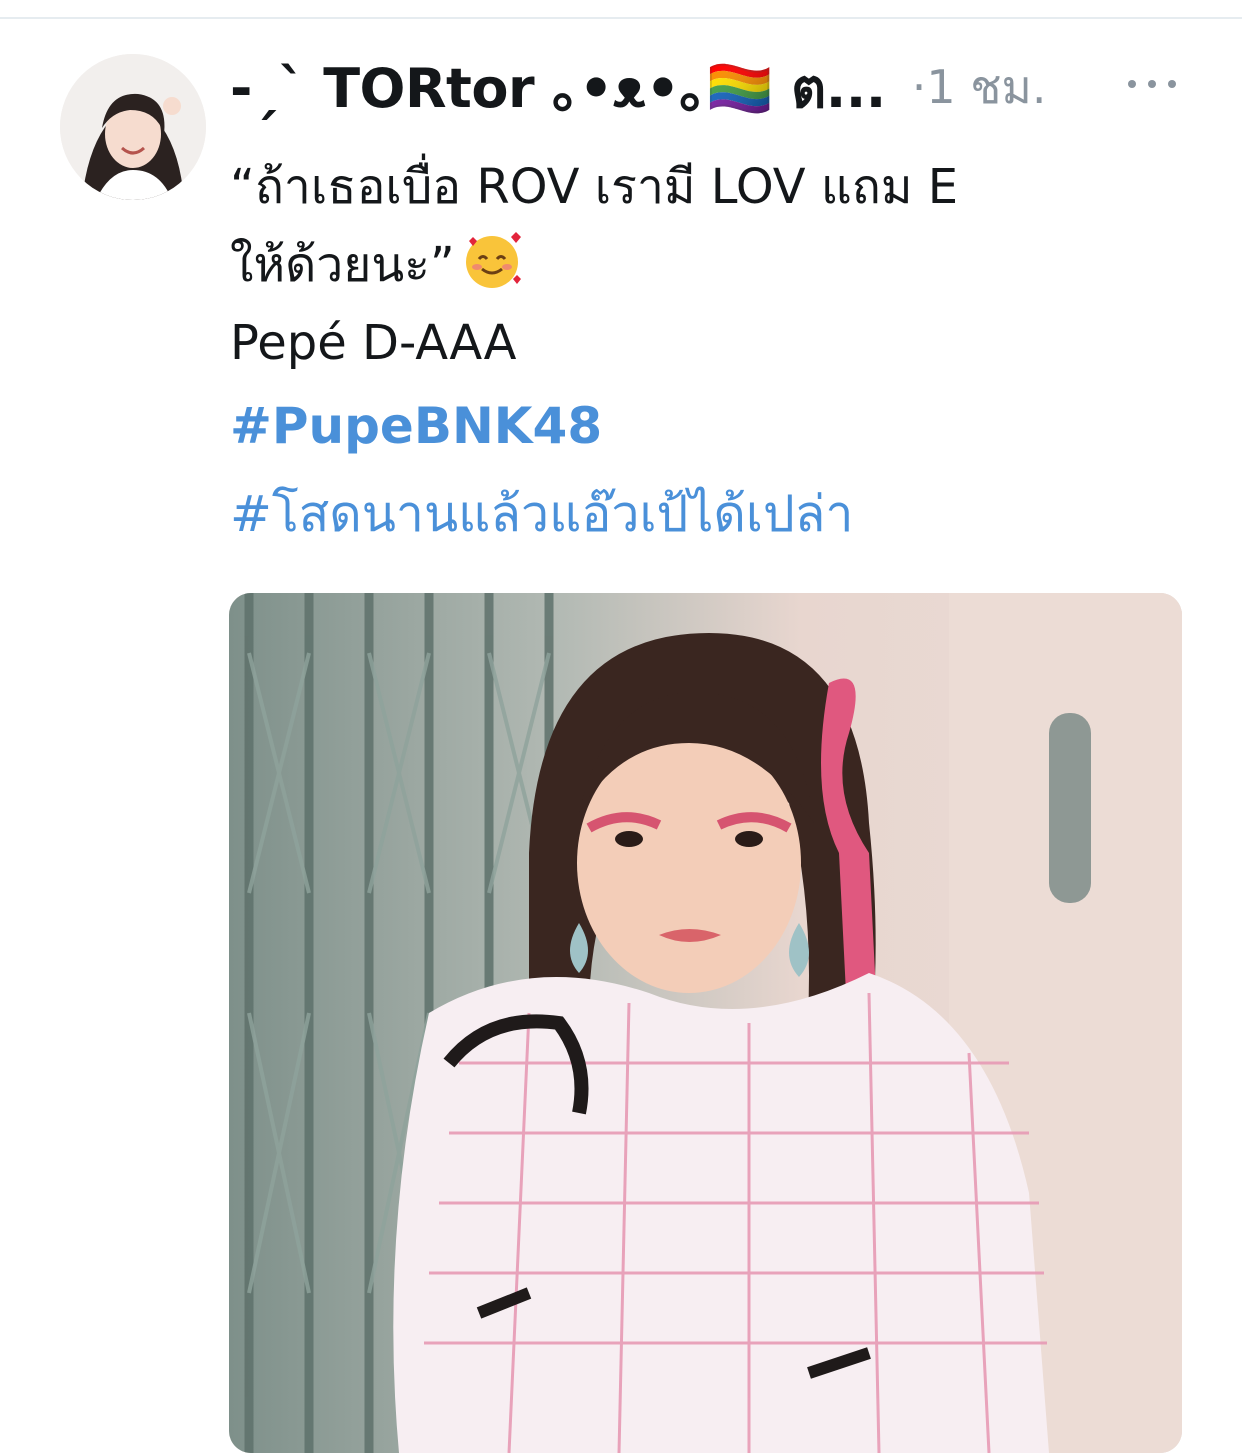  What do you see at coordinates (979, 87) in the screenshot?
I see `tweet-timestamp: ·1 ชม.` at bounding box center [979, 87].